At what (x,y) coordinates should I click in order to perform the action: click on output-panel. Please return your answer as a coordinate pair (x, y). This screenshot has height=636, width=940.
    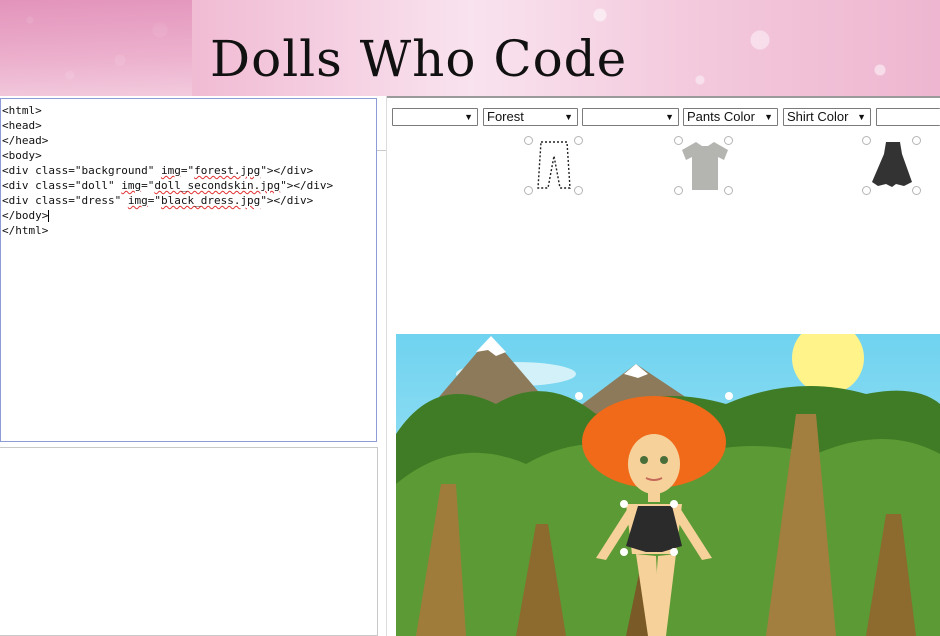
    Looking at the image, I should click on (189, 541).